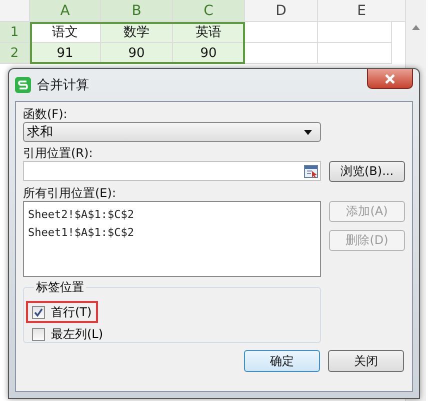  I want to click on column-header: B, so click(137, 11).